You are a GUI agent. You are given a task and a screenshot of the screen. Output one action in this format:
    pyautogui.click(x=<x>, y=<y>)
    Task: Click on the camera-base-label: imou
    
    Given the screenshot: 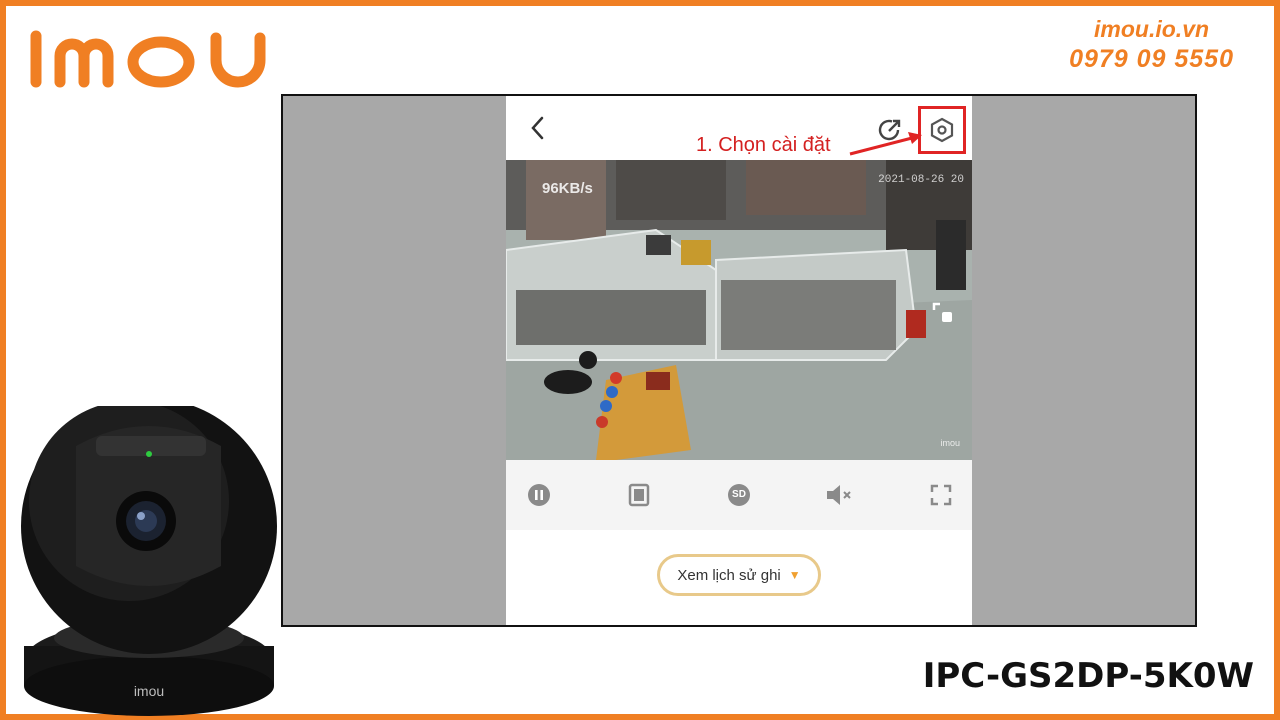 What is the action you would take?
    pyautogui.click(x=149, y=691)
    